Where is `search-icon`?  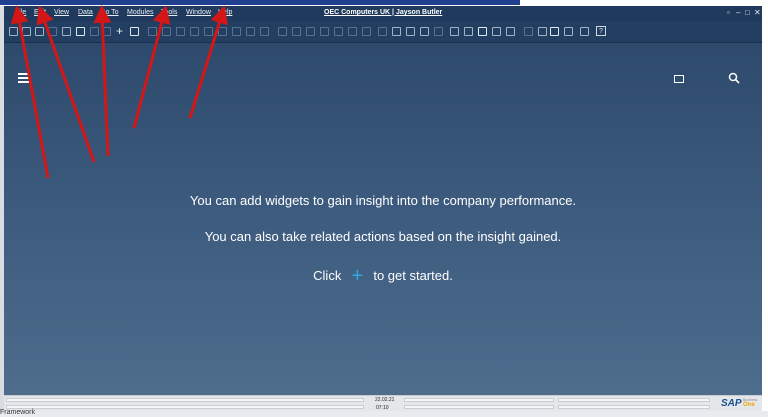 search-icon is located at coordinates (734, 78).